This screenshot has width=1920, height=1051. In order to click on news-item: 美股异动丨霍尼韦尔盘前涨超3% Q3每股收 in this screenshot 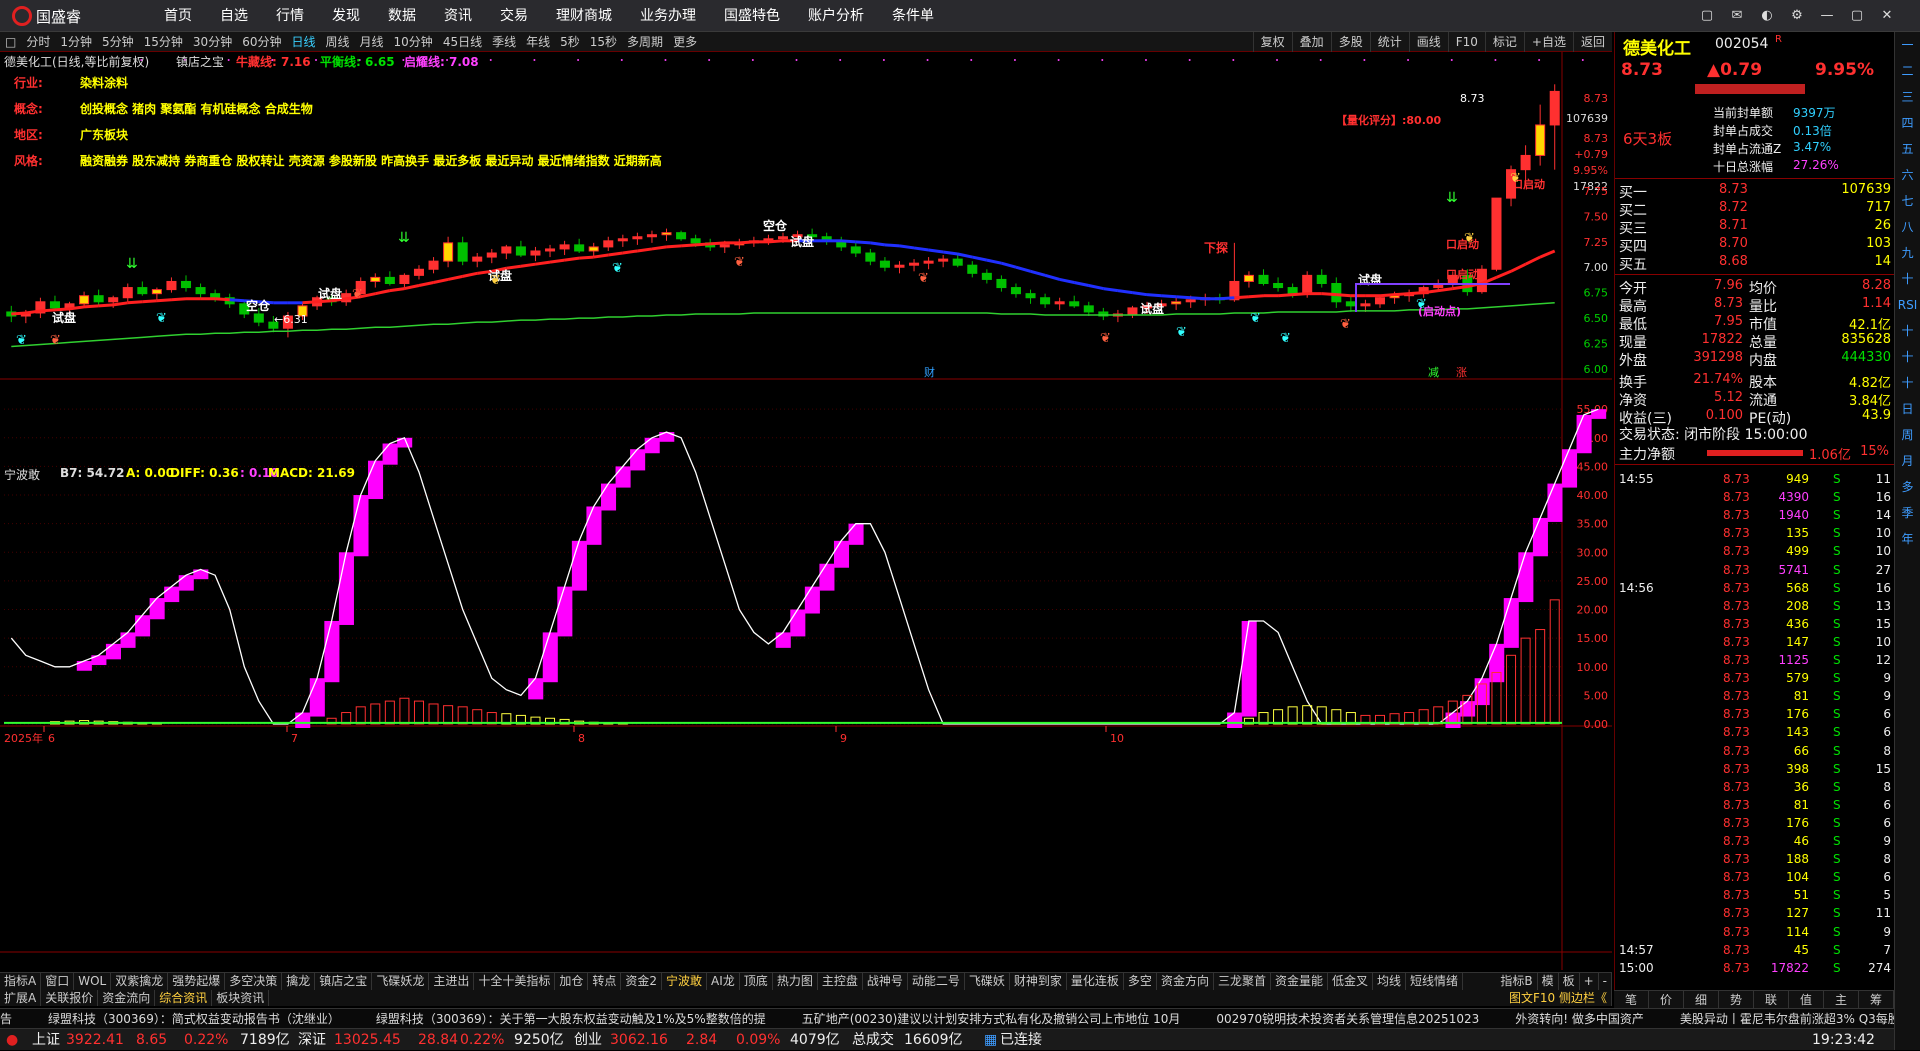, I will do `click(1787, 1019)`.